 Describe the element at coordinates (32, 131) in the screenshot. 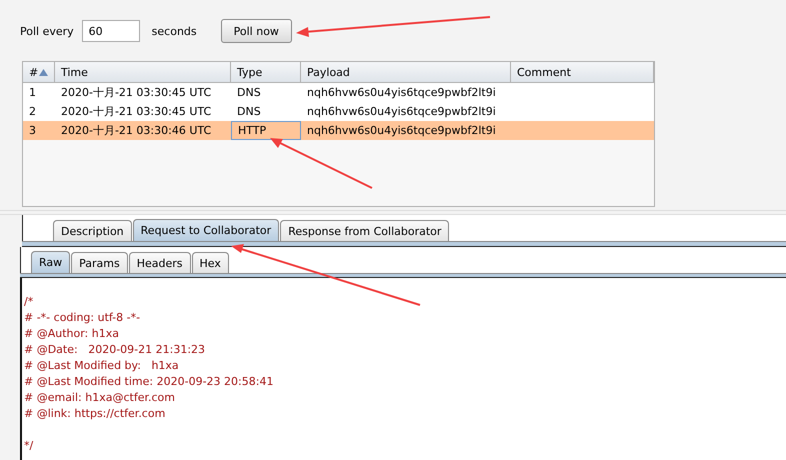

I see `table-cell-text: 3` at that location.